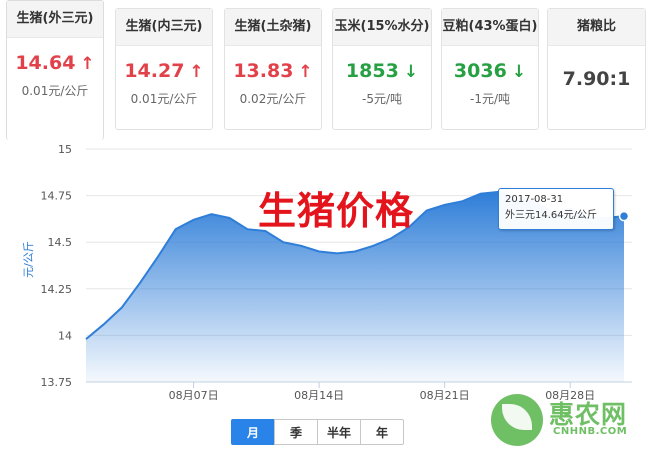 The width and height of the screenshot is (654, 455). Describe the element at coordinates (534, 199) in the screenshot. I see `tooltip-date: 2017-08-31` at that location.